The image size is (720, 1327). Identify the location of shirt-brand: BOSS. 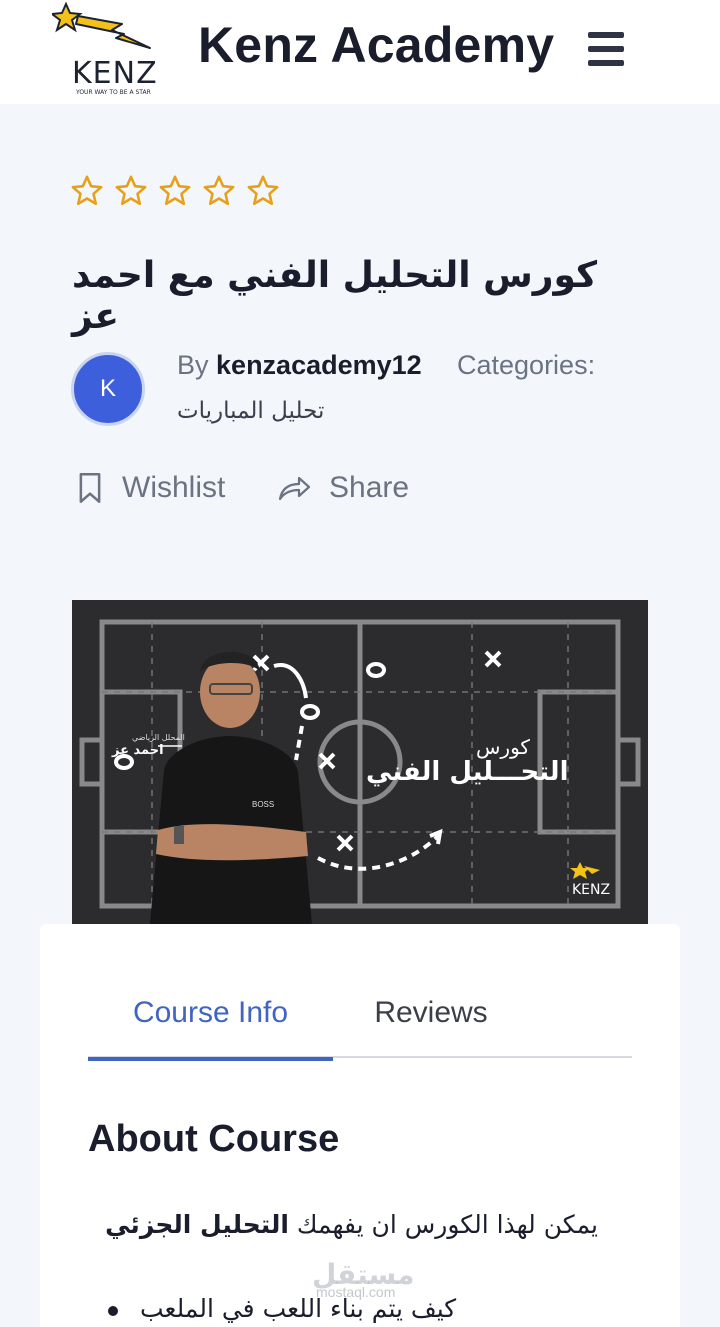
(263, 804).